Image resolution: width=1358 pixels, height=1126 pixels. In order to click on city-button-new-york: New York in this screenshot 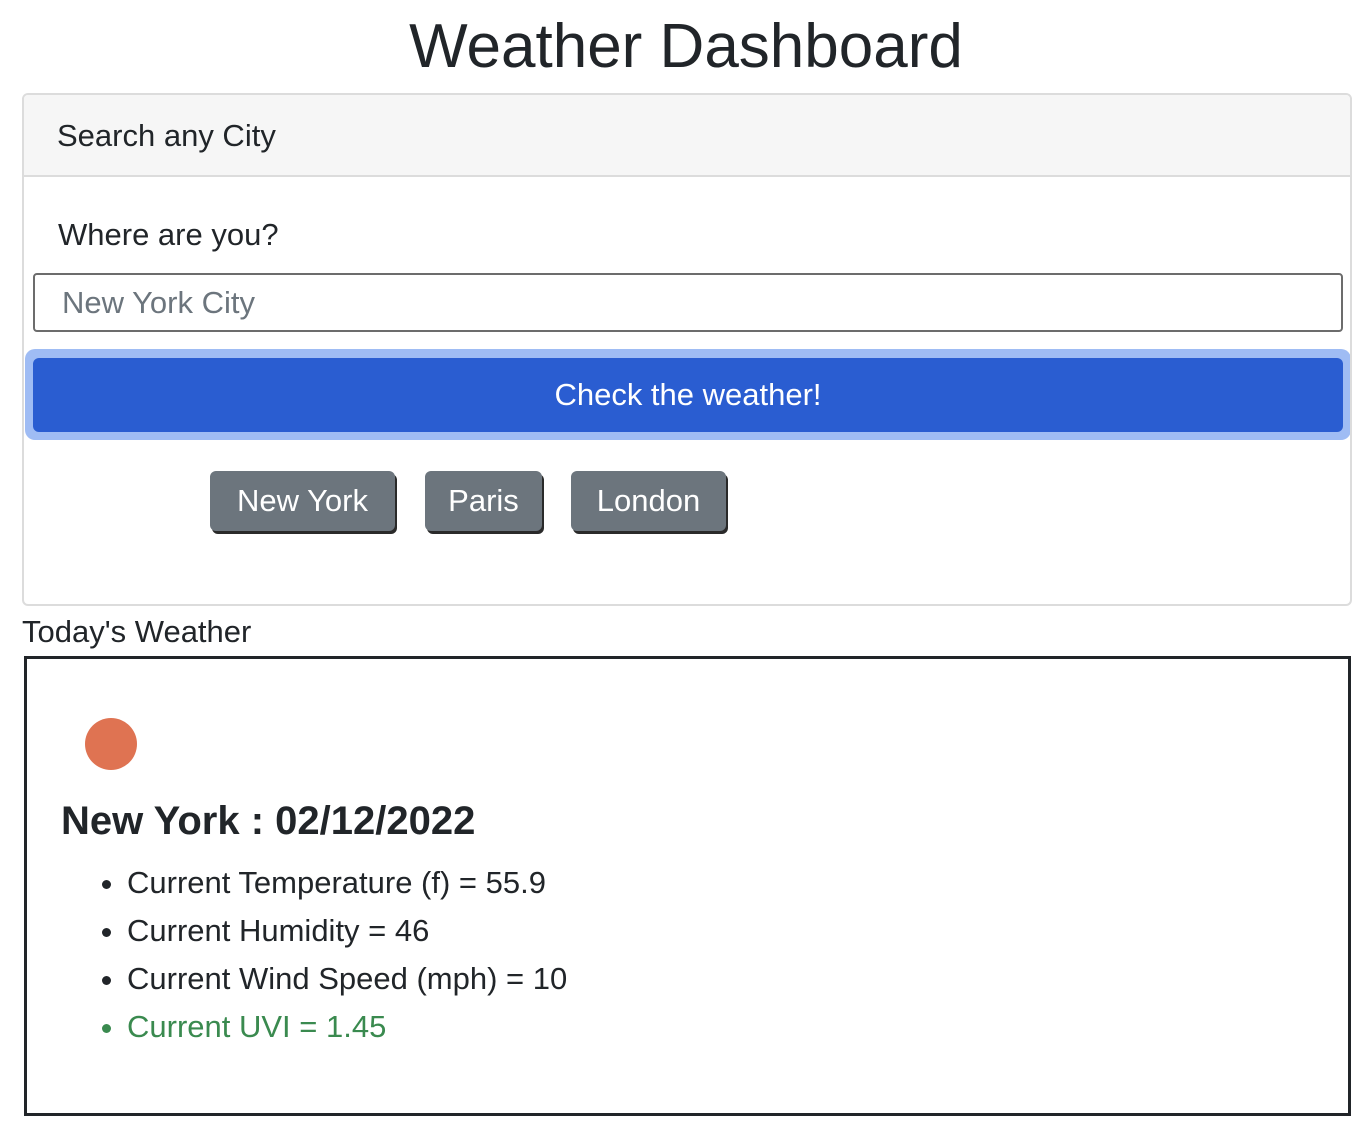, I will do `click(302, 501)`.